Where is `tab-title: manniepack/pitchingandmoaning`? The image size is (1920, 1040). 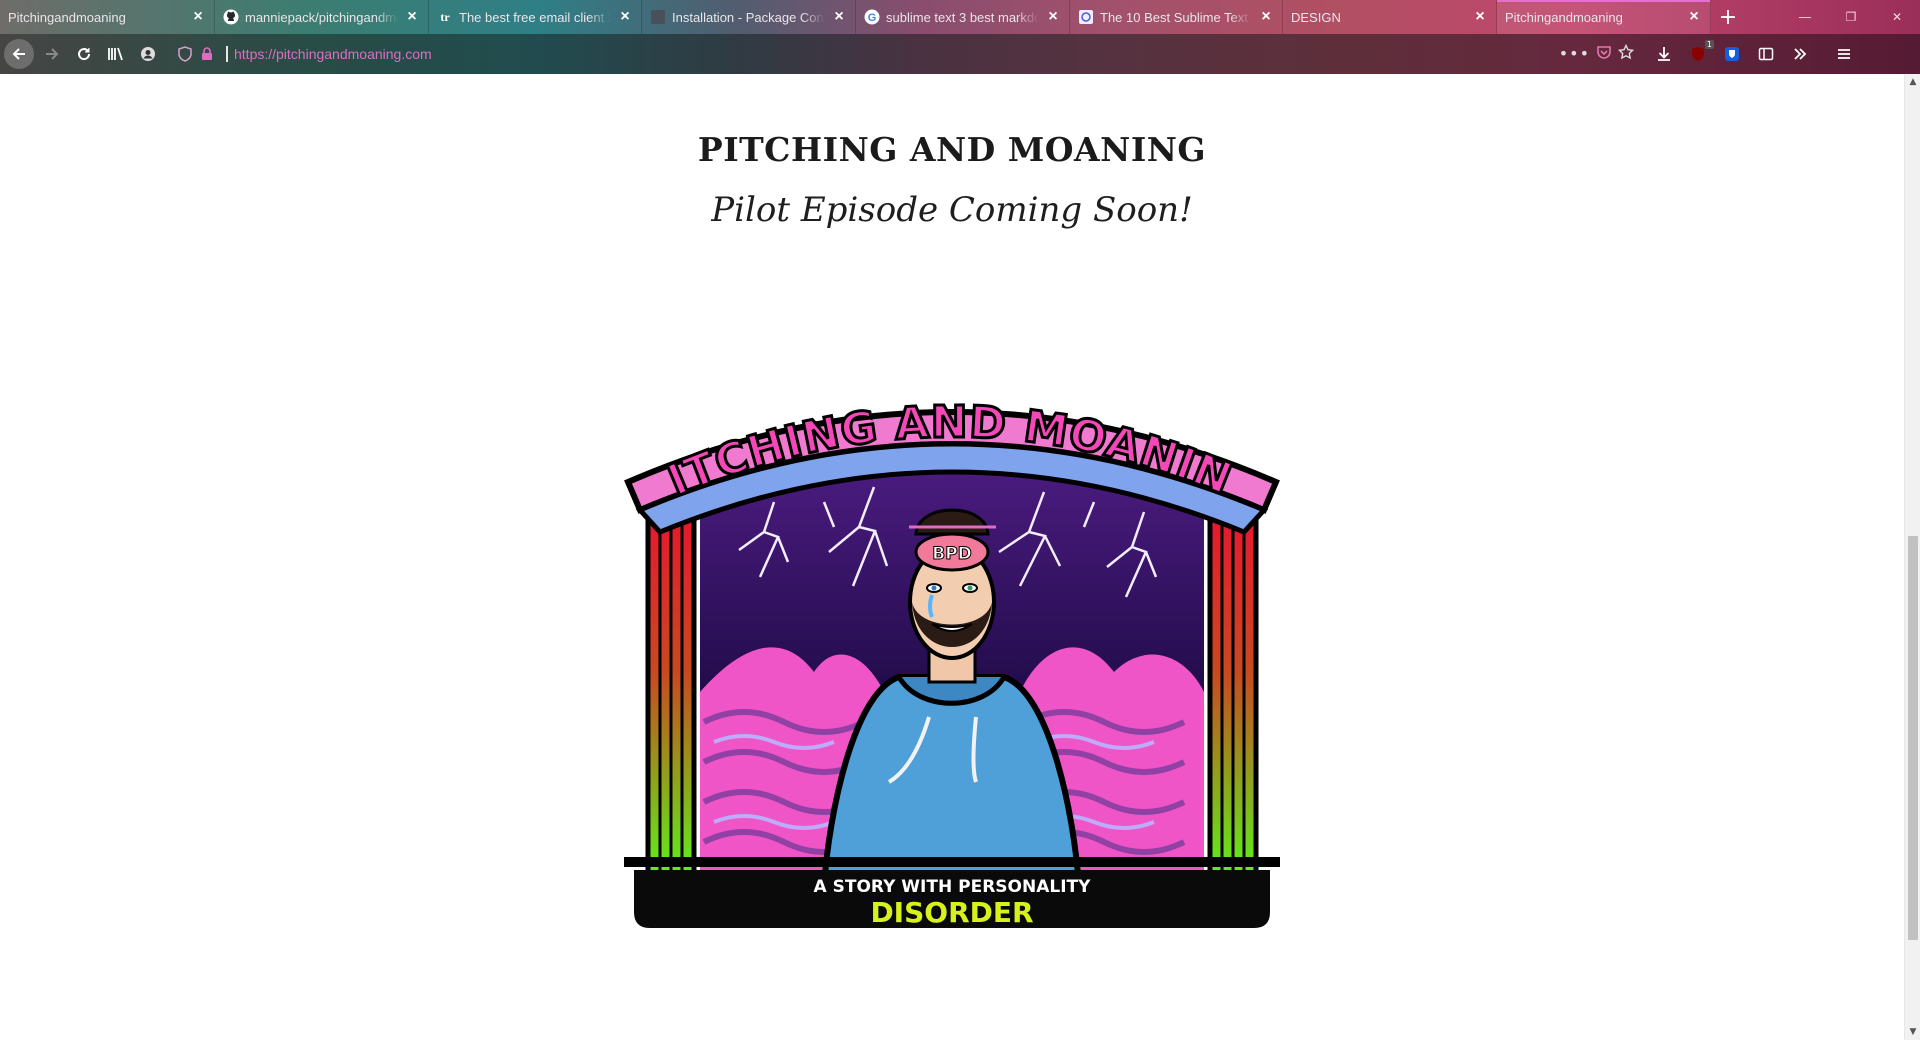 tab-title: manniepack/pitchingandmoaning is located at coordinates (321, 17).